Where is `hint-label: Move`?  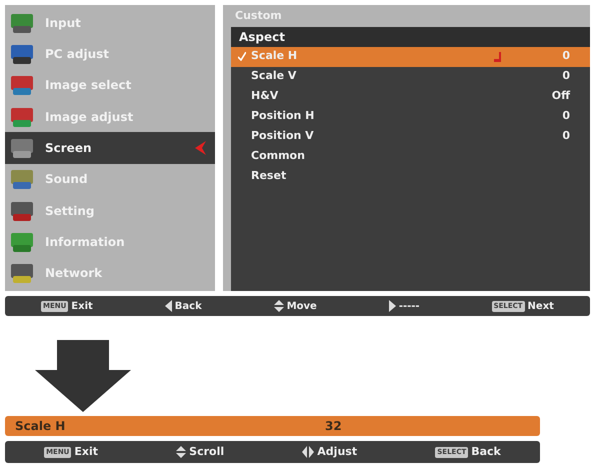 hint-label: Move is located at coordinates (301, 307).